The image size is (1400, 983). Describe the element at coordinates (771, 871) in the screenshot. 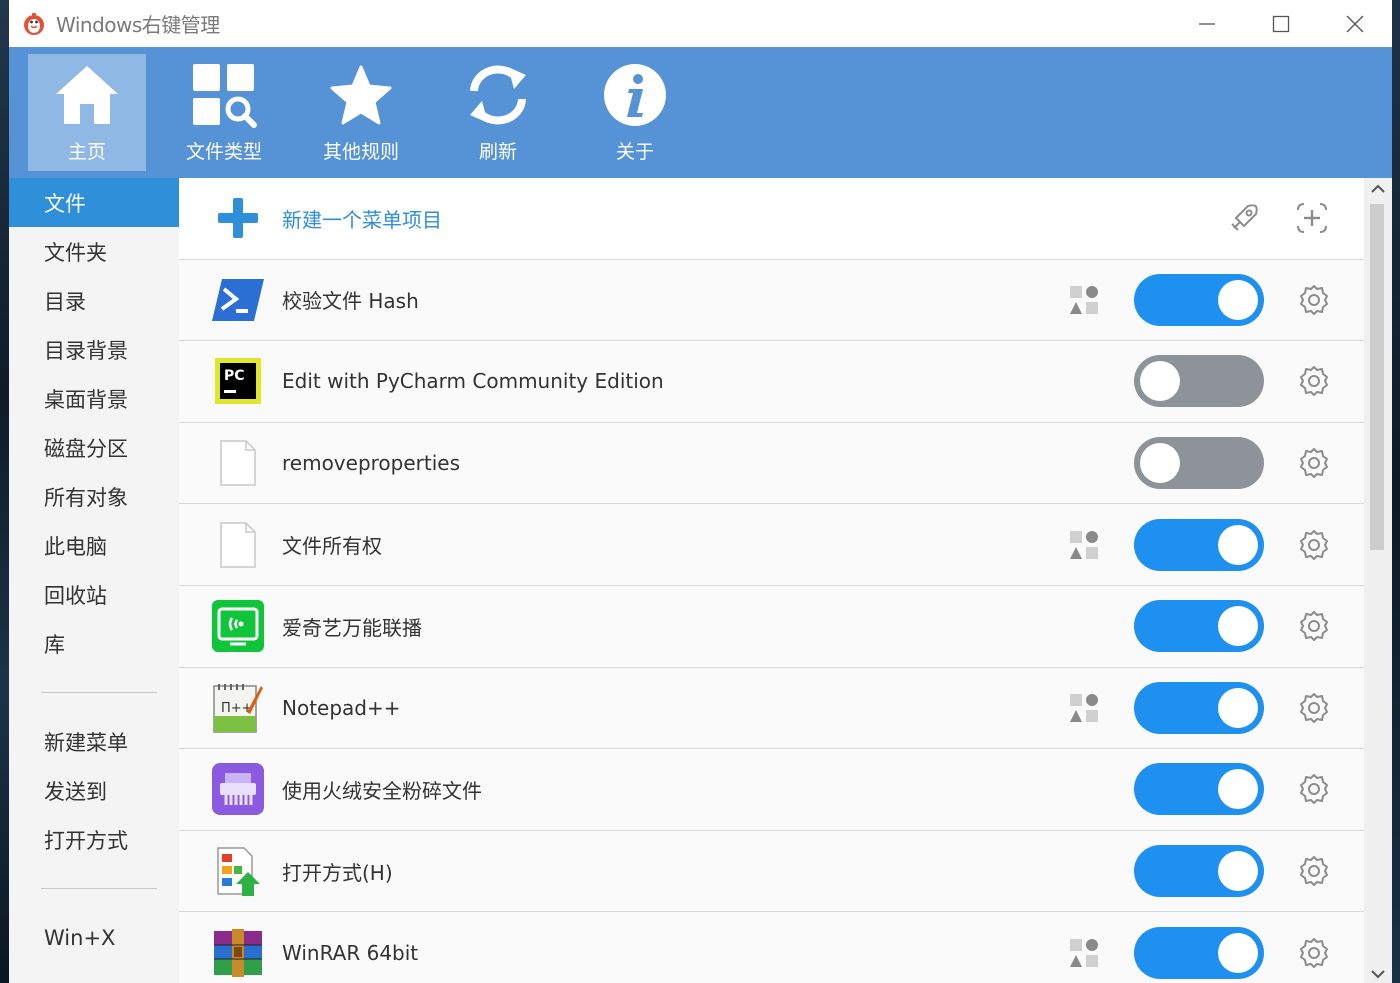

I see `list-item: 打开方式(H)` at that location.